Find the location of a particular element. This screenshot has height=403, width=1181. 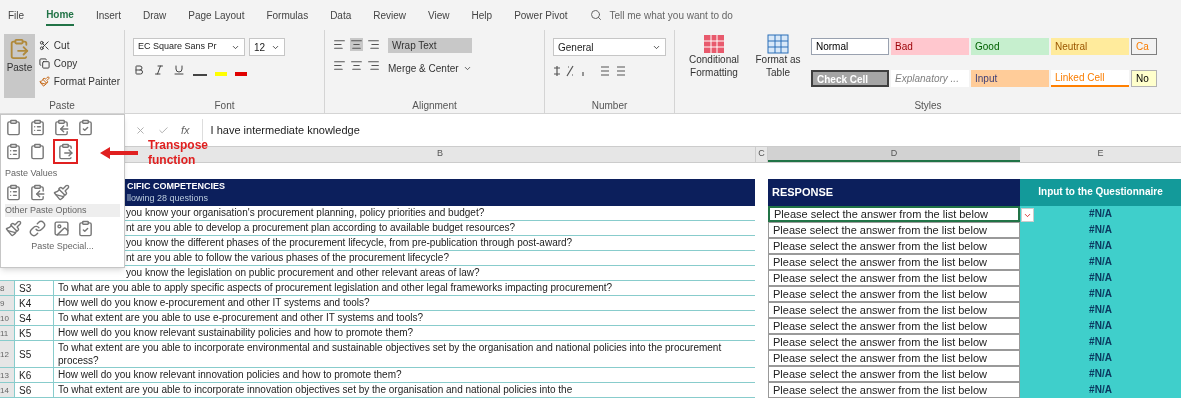

wrap-text-button: Wrap Text is located at coordinates (430, 45).